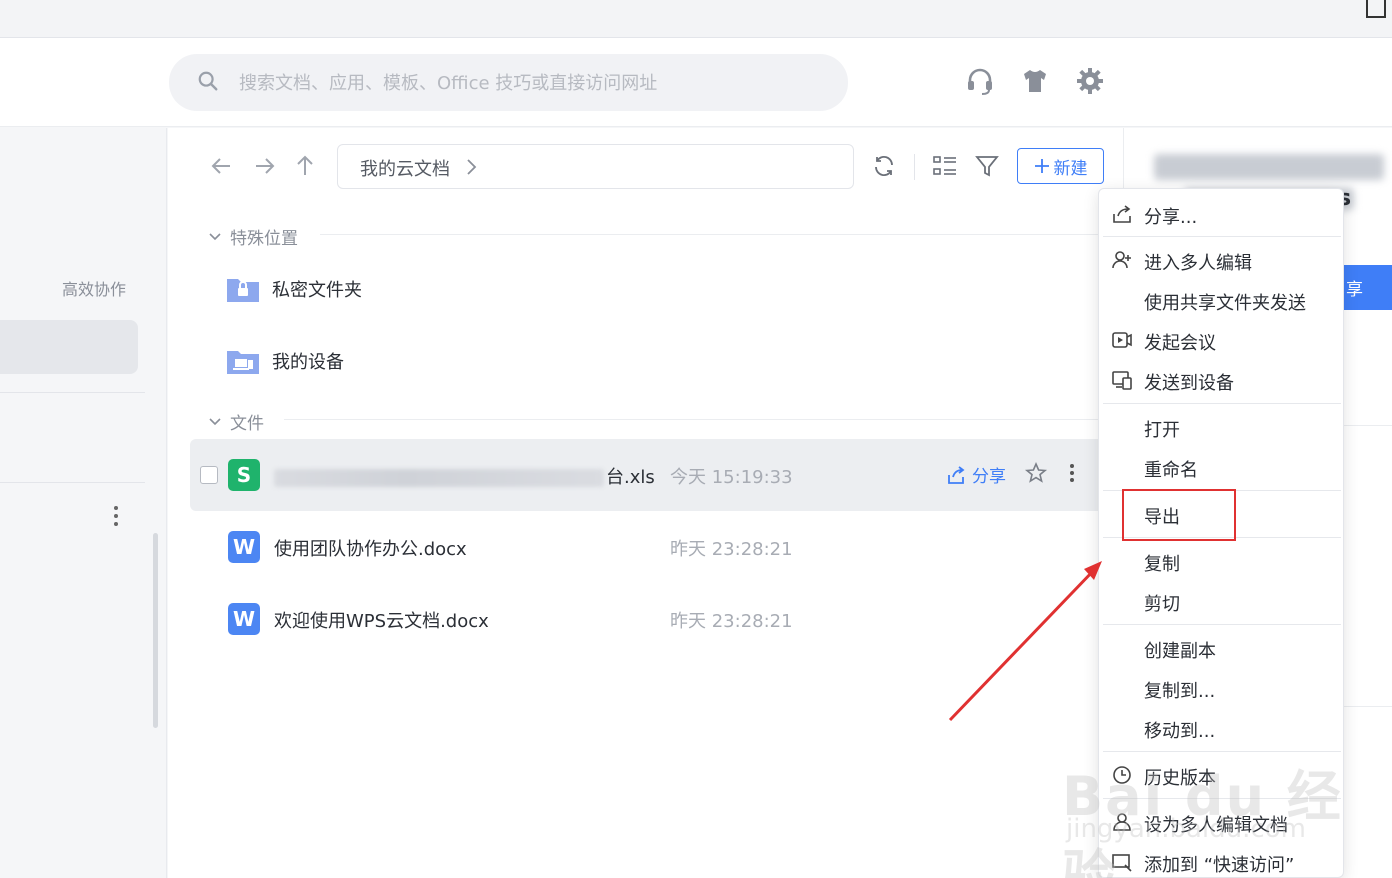  What do you see at coordinates (1186, 829) in the screenshot?
I see `watermark-url: jingyan.baidu.com` at bounding box center [1186, 829].